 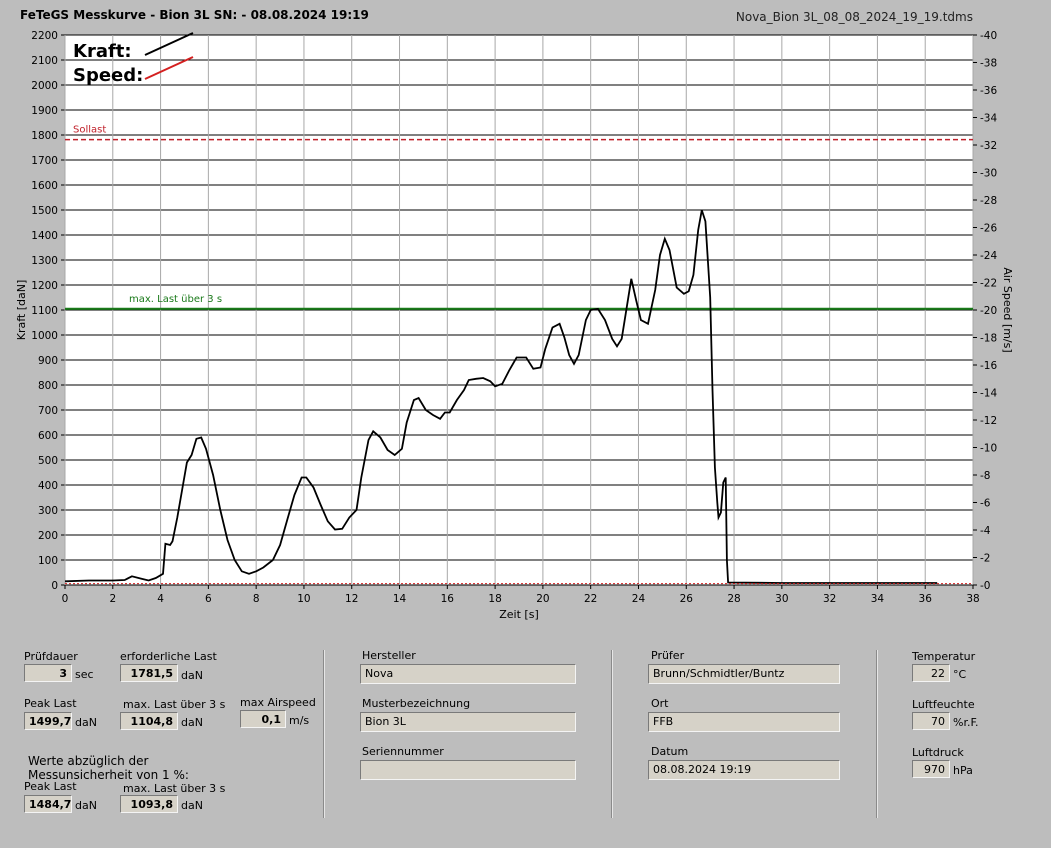 I want to click on peak-last-corr-unit: daN, so click(x=86, y=805).